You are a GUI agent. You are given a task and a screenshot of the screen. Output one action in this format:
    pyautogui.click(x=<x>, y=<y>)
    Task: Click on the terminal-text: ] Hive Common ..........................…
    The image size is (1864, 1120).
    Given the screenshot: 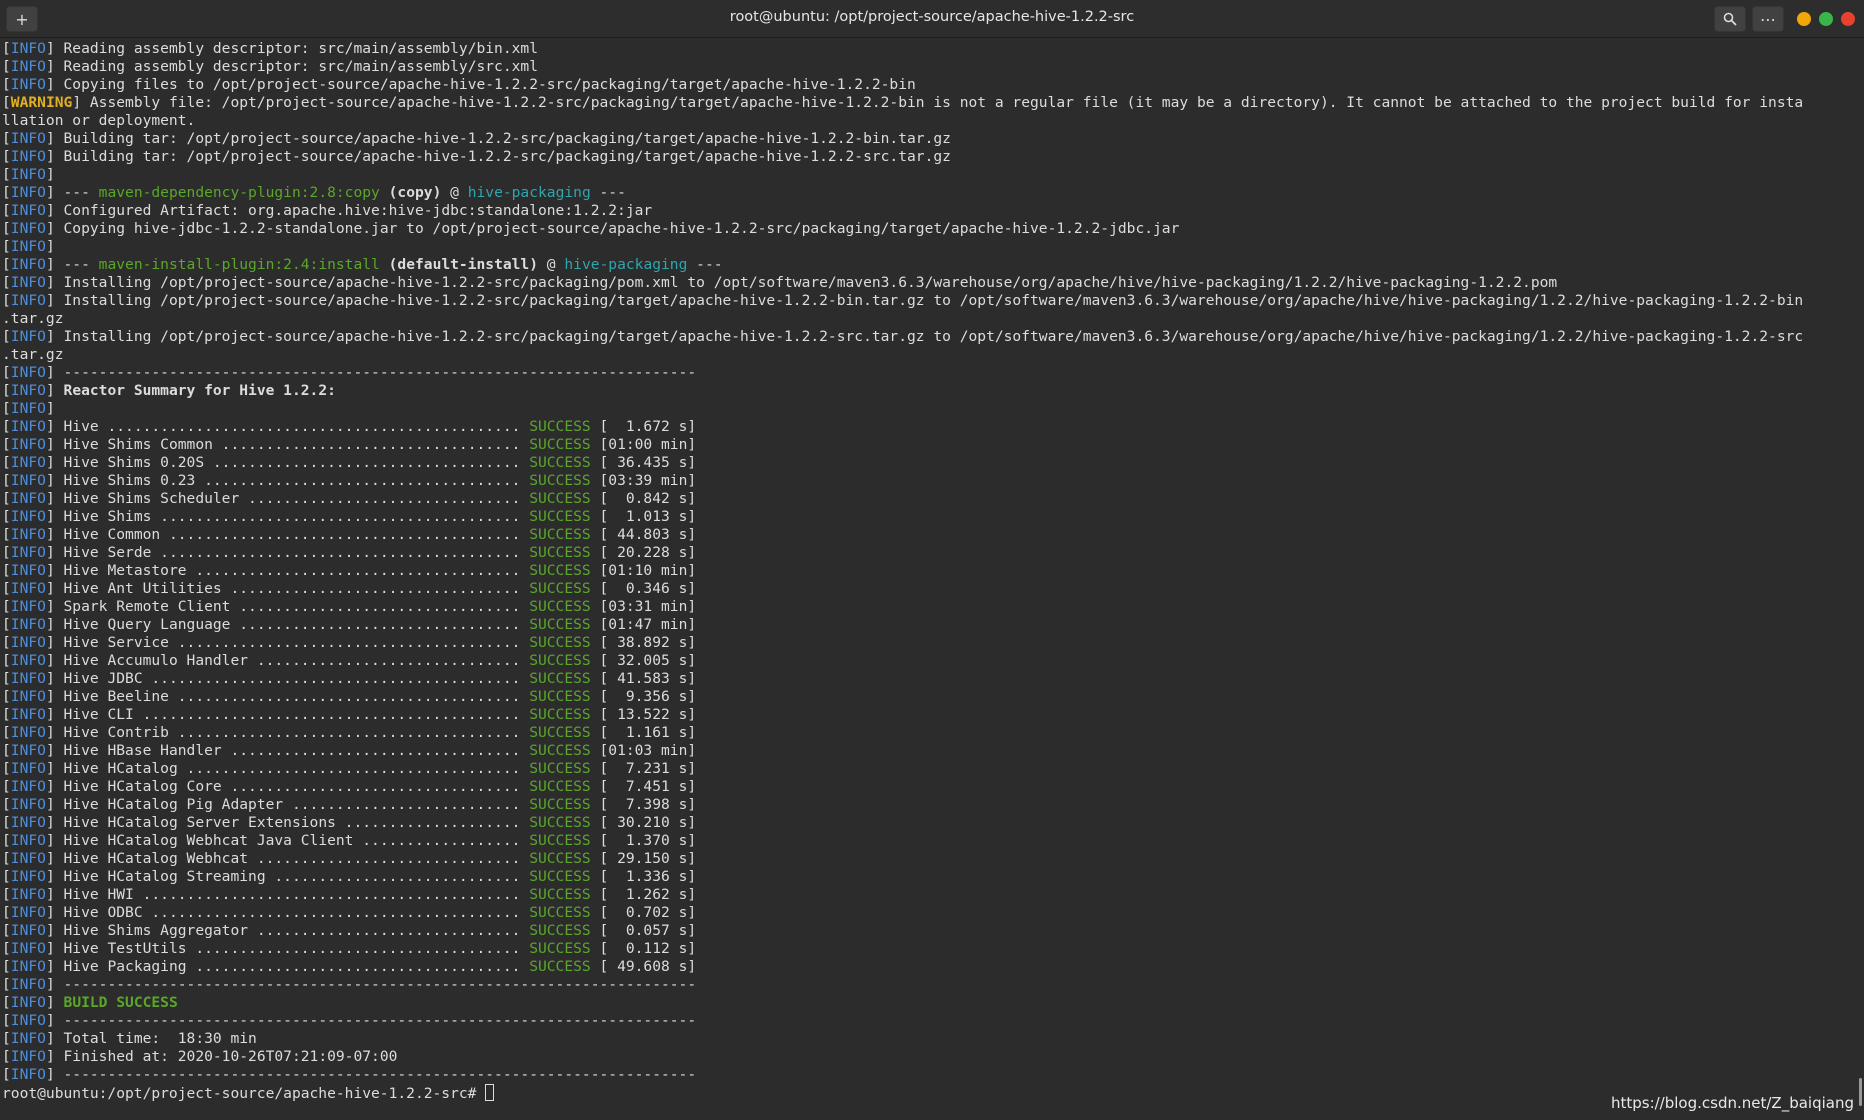 What is the action you would take?
    pyautogui.click(x=287, y=534)
    